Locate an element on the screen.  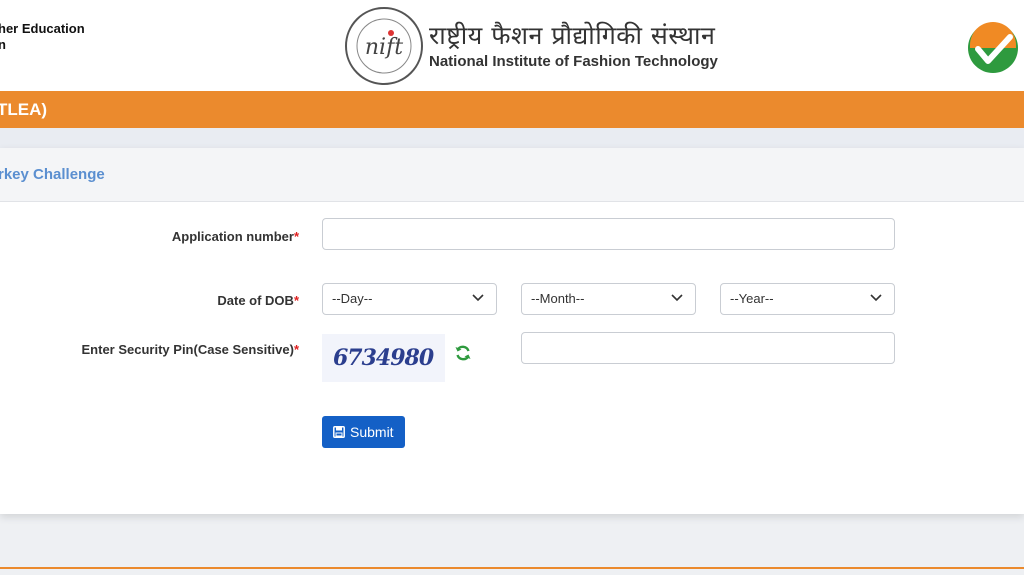
application-number-input is located at coordinates (608, 234).